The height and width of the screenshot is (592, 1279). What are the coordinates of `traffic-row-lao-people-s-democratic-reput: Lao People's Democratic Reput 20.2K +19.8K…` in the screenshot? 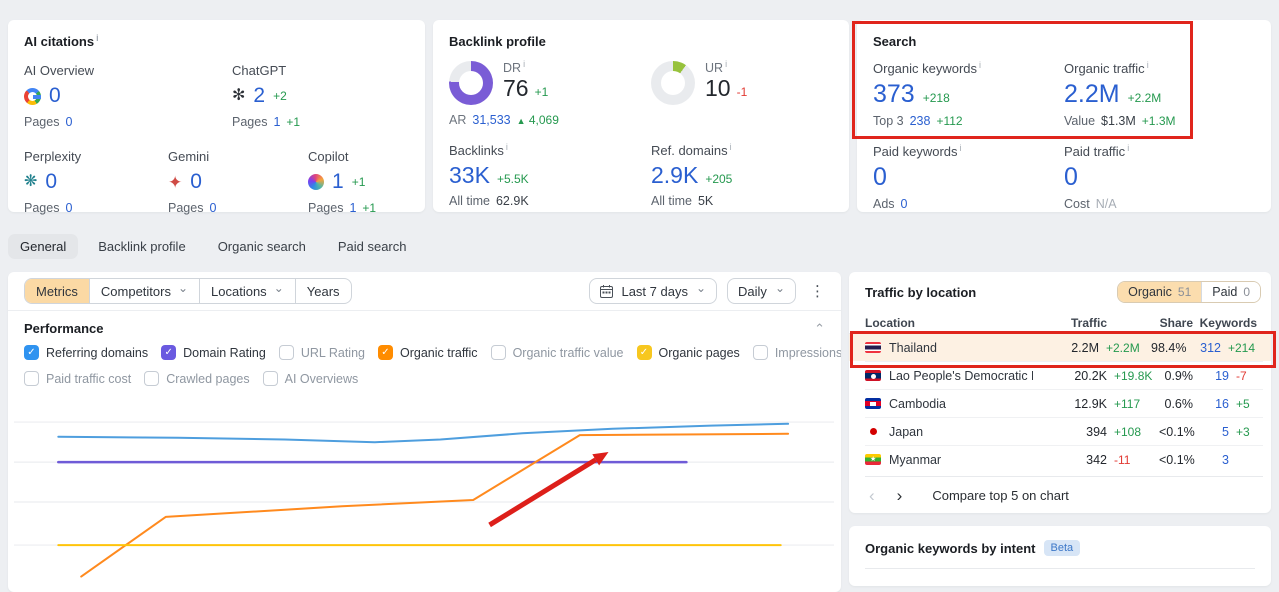 It's located at (1064, 375).